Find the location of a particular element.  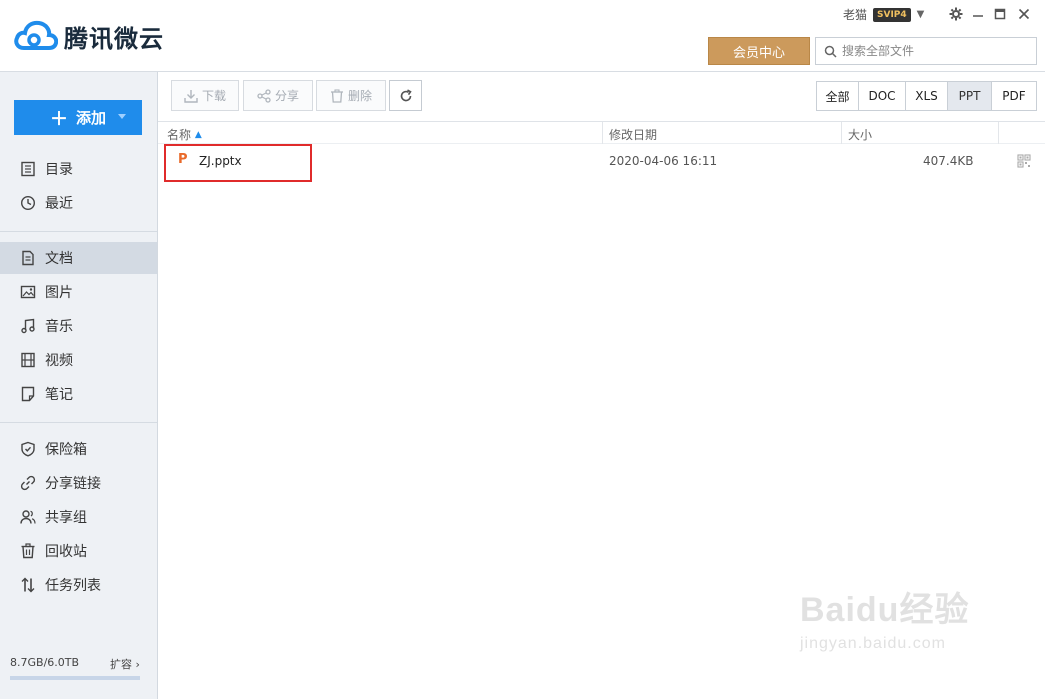

file-modified-date: 2020-04-06 16:11 is located at coordinates (663, 161).